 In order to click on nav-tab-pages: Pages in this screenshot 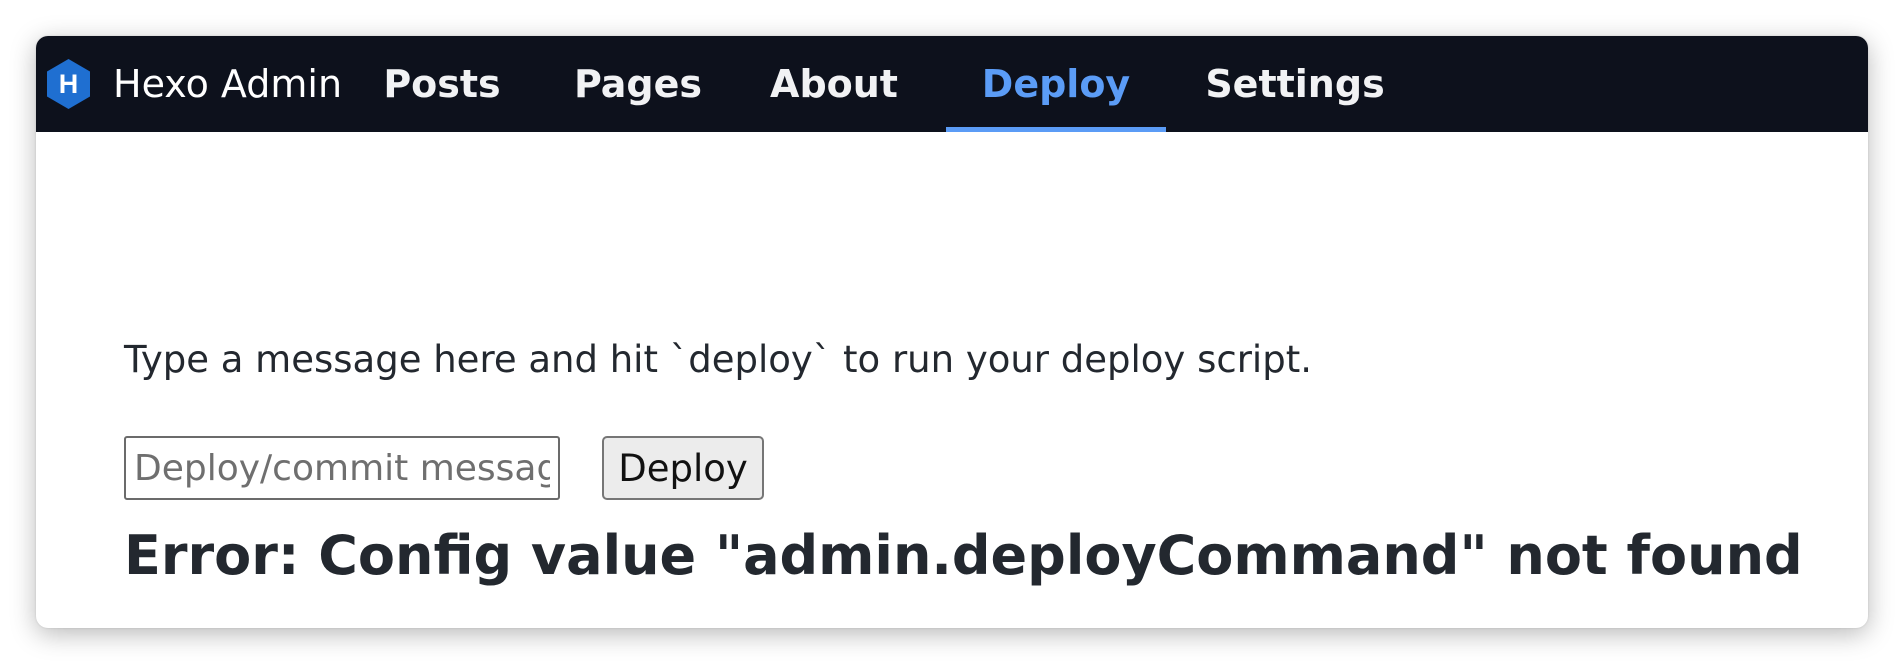, I will do `click(638, 84)`.